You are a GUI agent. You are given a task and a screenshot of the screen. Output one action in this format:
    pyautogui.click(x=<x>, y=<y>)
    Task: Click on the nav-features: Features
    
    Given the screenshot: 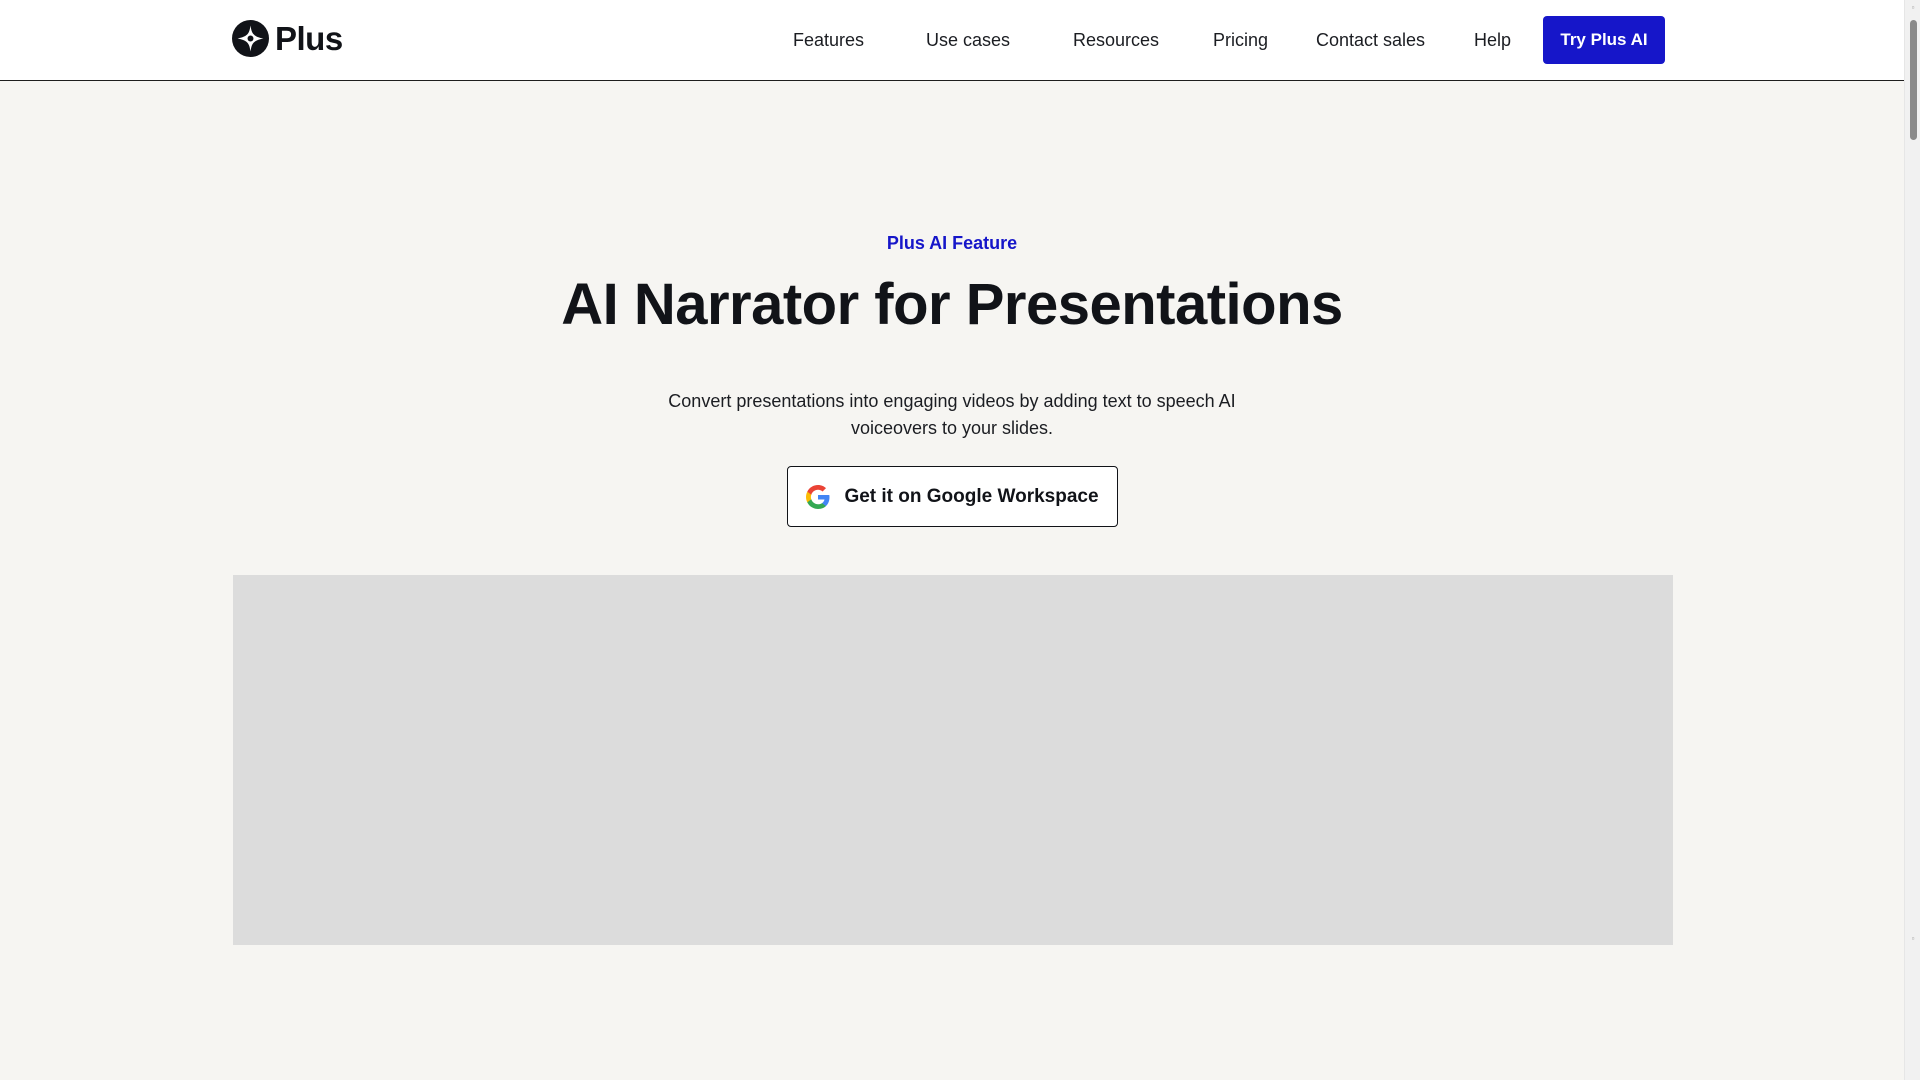 What is the action you would take?
    pyautogui.click(x=828, y=40)
    